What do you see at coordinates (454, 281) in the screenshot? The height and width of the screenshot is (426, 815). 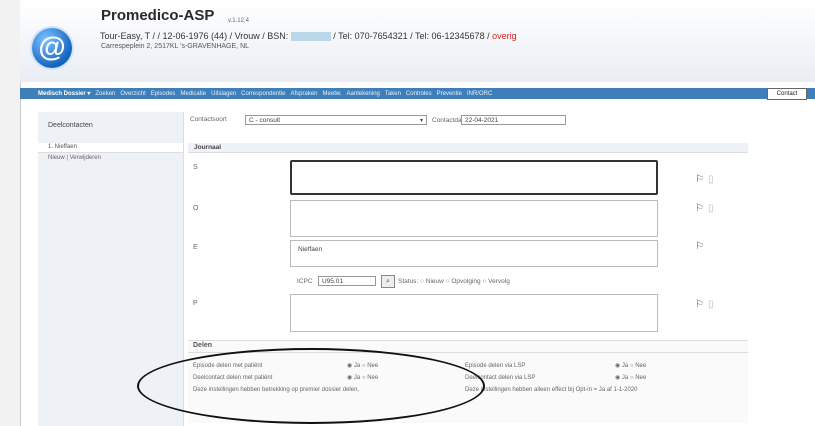 I see `episode-status-radios: Status: ○ Nieuw ○ Opvolging ○ Vervolg` at bounding box center [454, 281].